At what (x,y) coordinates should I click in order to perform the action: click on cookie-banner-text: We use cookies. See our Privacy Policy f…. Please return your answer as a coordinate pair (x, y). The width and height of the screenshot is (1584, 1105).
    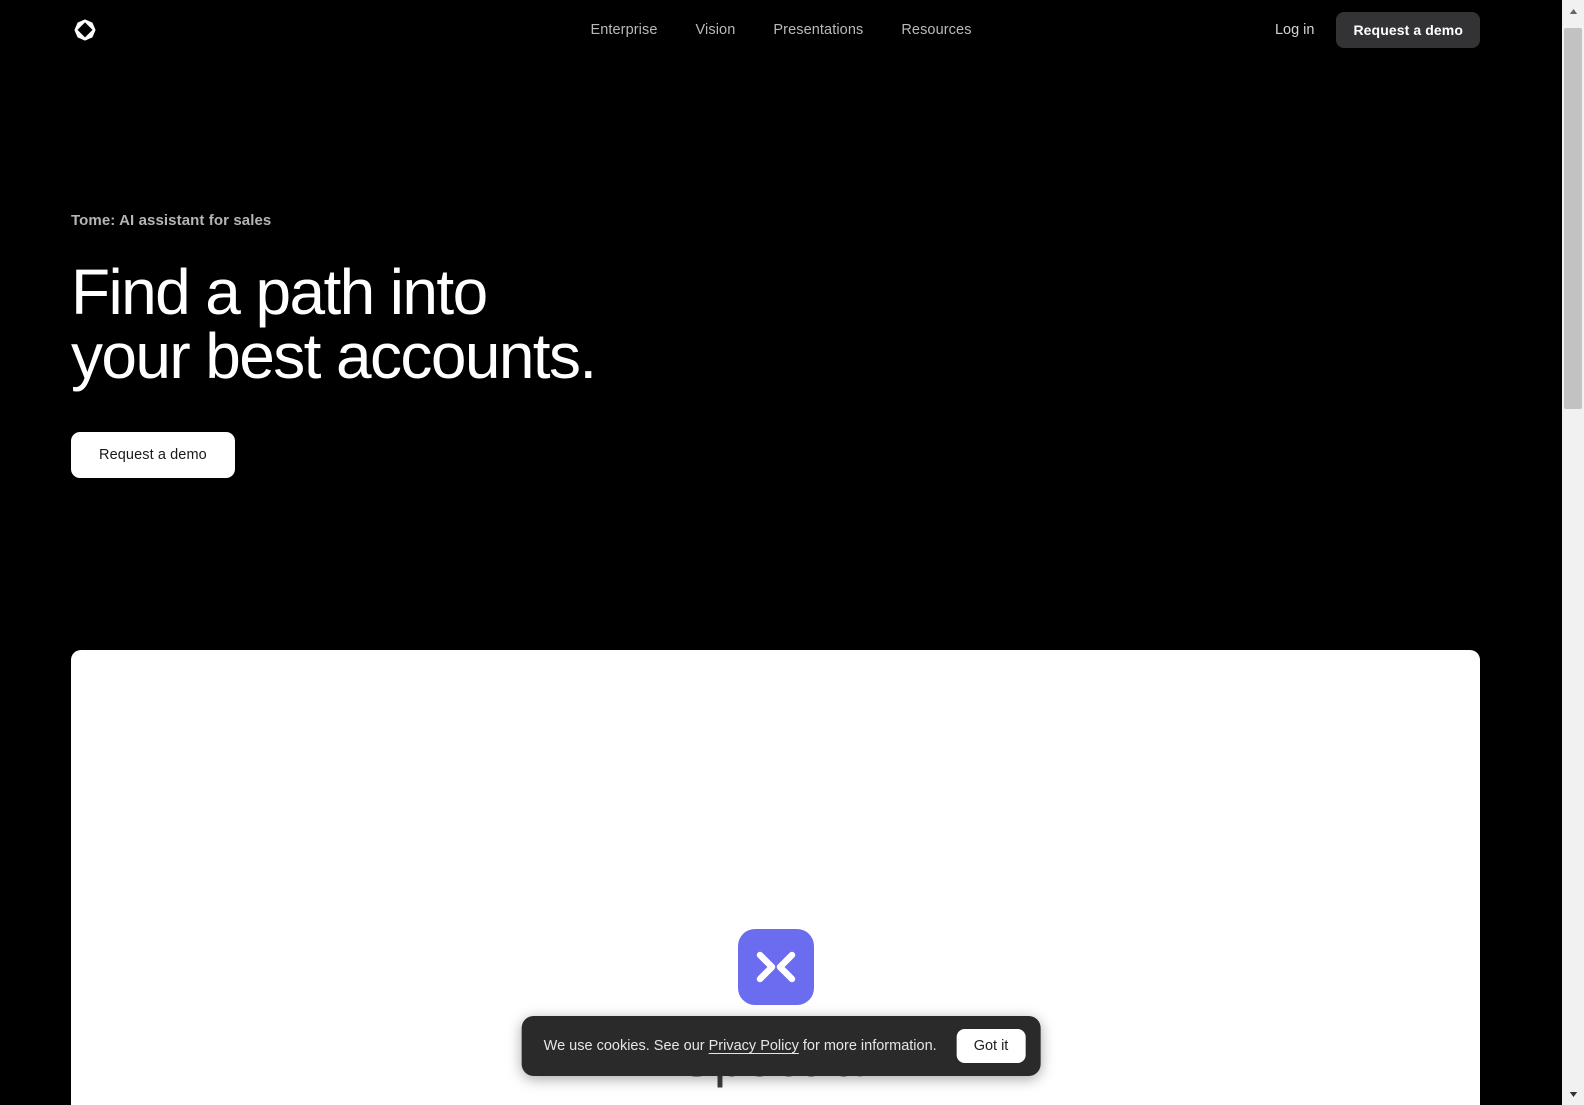
    Looking at the image, I should click on (740, 1046).